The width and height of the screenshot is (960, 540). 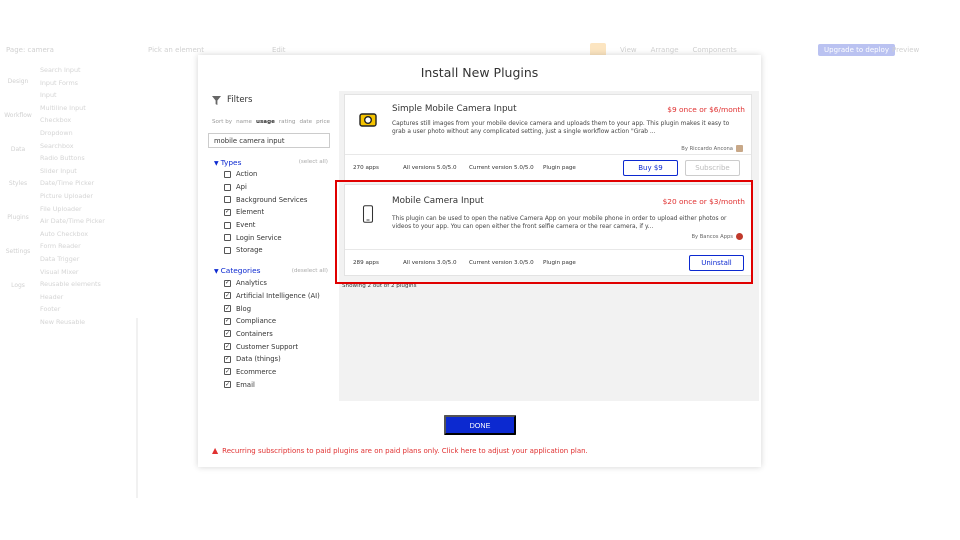 I want to click on palette-item: Visual Mixer, so click(x=88, y=274).